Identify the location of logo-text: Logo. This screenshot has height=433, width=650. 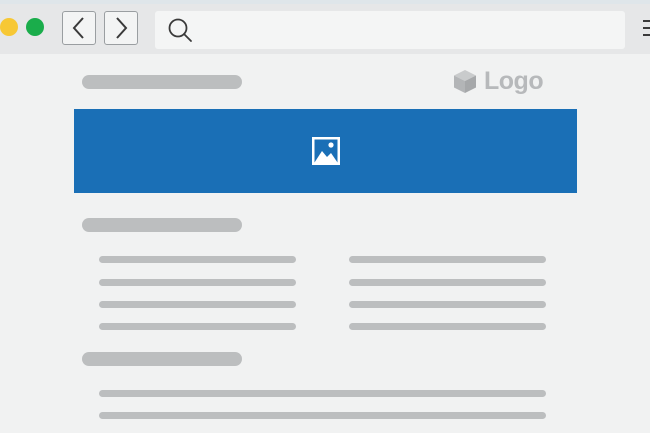
(514, 80).